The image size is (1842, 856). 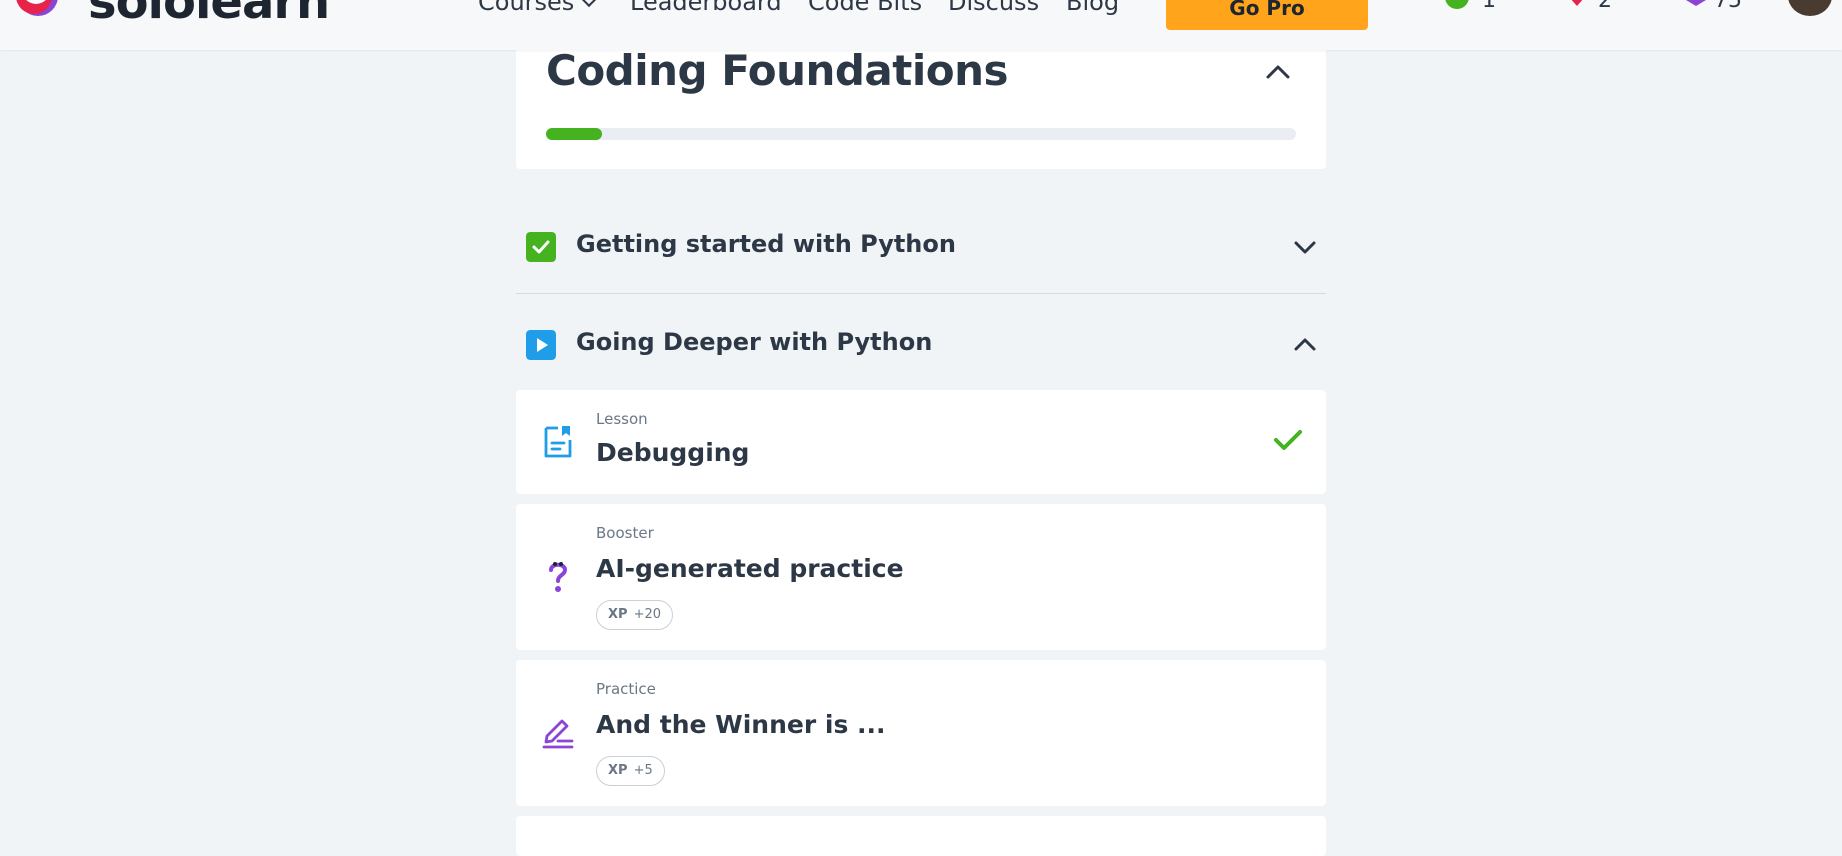 What do you see at coordinates (574, 134) in the screenshot?
I see `course-progress-fill` at bounding box center [574, 134].